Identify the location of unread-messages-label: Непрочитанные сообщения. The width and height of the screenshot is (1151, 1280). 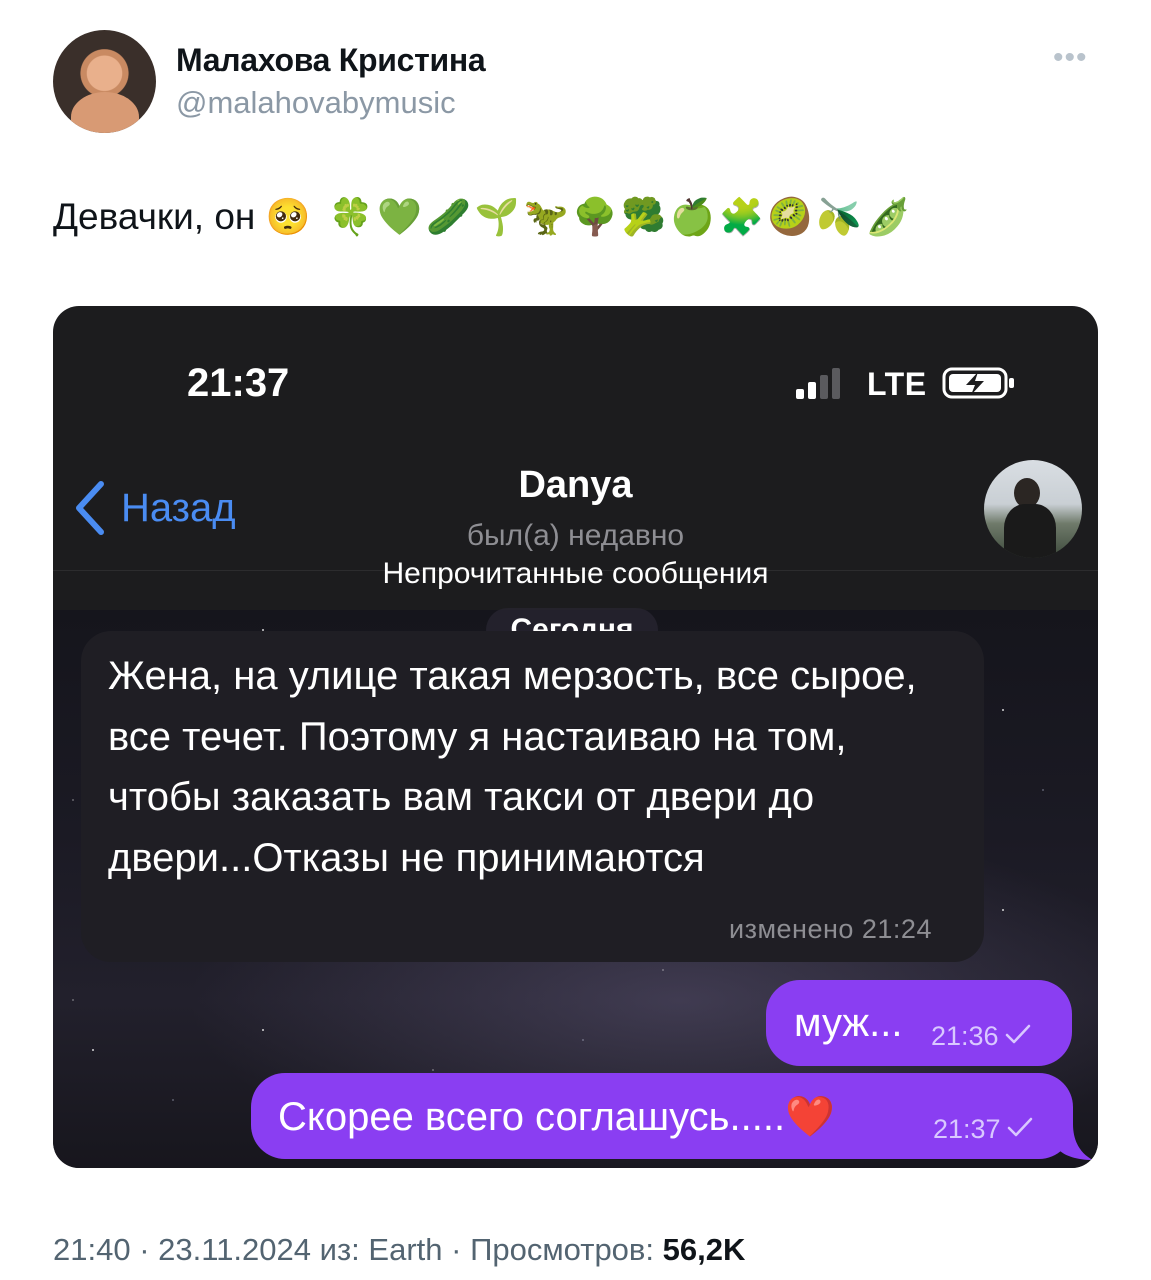
(575, 573).